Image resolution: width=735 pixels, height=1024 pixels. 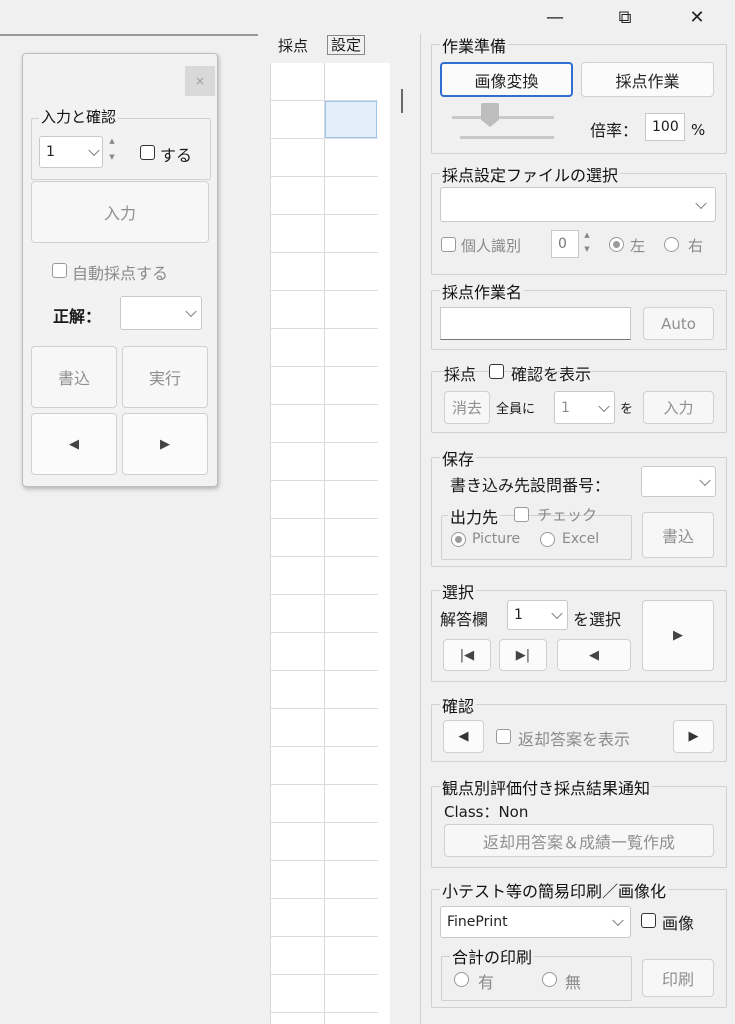 What do you see at coordinates (555, 17) in the screenshot?
I see `minimize-button: —` at bounding box center [555, 17].